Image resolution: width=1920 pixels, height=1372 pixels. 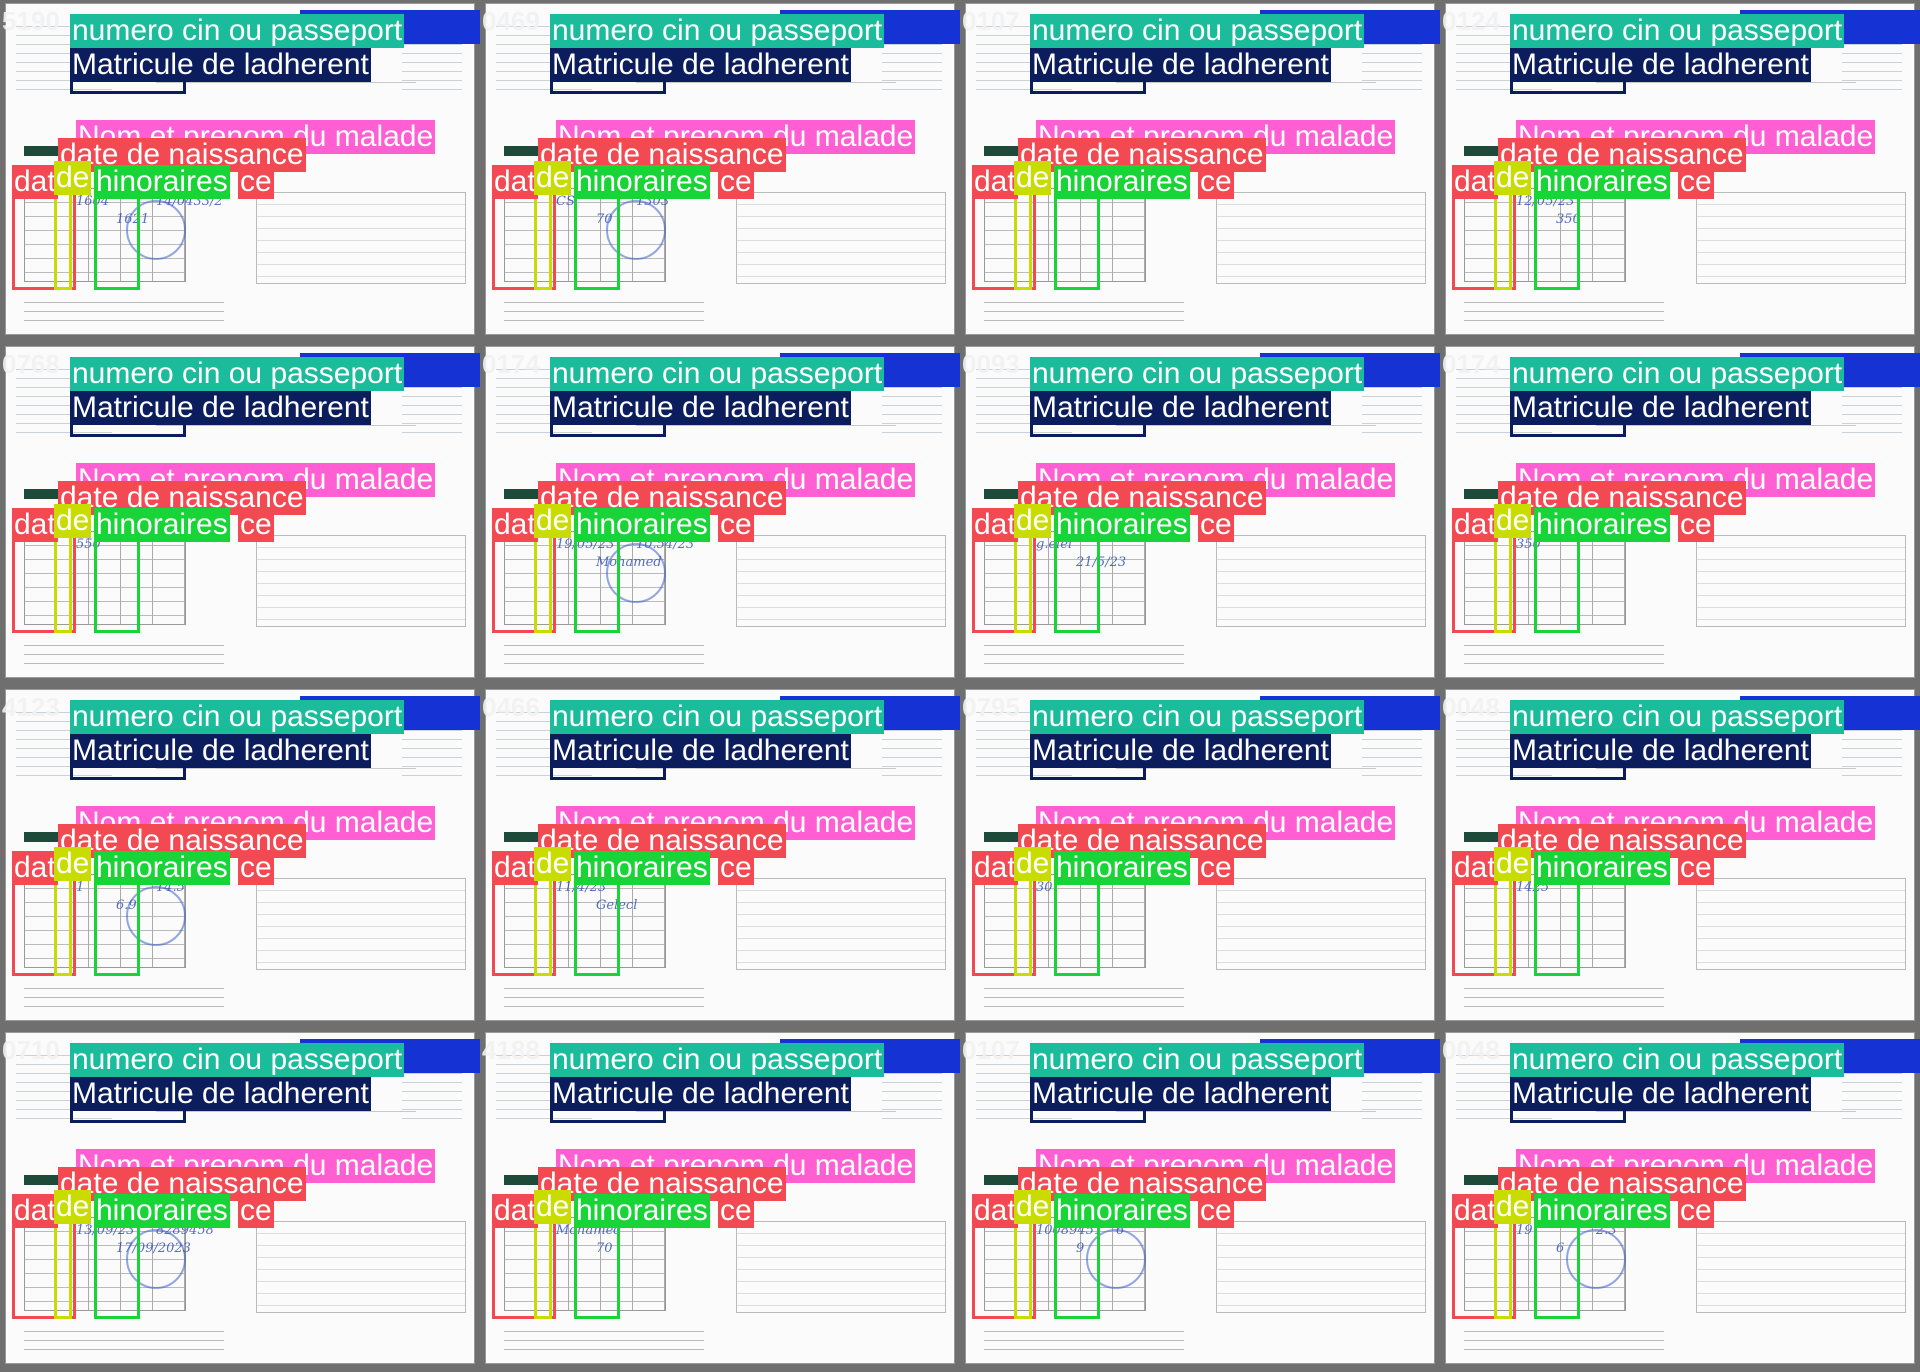 I want to click on tile-id: 0469, so click(x=511, y=21).